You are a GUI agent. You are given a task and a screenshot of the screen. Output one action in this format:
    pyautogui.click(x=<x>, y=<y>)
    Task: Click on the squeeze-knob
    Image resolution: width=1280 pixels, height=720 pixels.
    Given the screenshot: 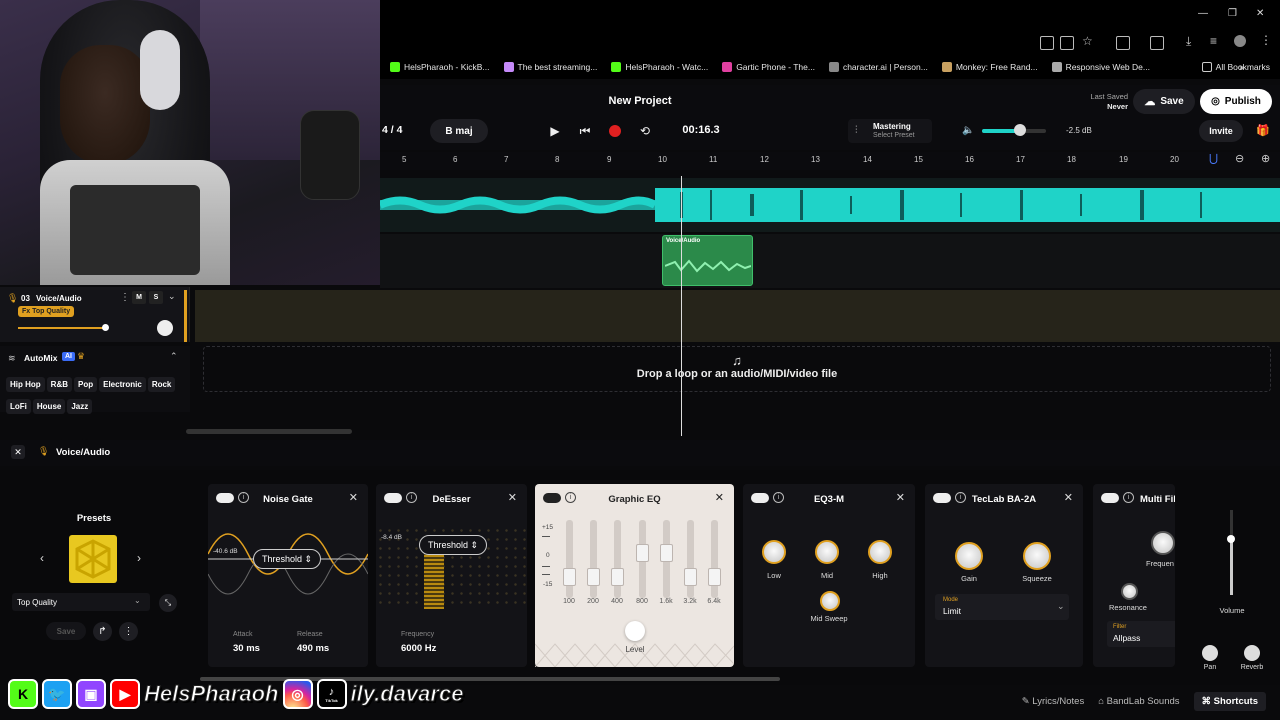 What is the action you would take?
    pyautogui.click(x=1037, y=556)
    